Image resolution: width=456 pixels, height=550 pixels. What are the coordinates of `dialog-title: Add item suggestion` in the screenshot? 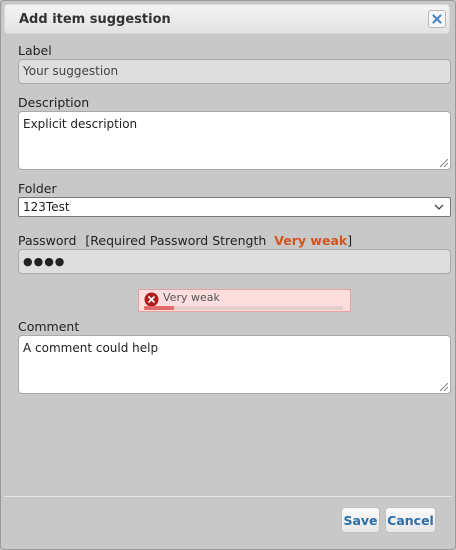 It's located at (95, 19).